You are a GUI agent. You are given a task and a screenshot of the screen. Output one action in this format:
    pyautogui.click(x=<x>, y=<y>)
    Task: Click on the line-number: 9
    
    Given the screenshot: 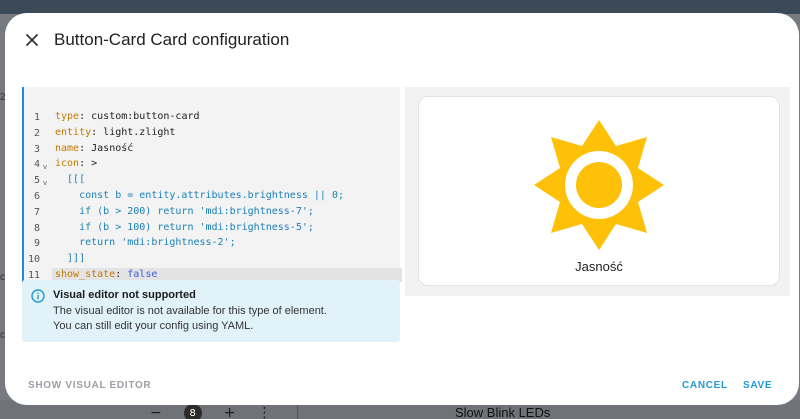 What is the action you would take?
    pyautogui.click(x=36, y=244)
    